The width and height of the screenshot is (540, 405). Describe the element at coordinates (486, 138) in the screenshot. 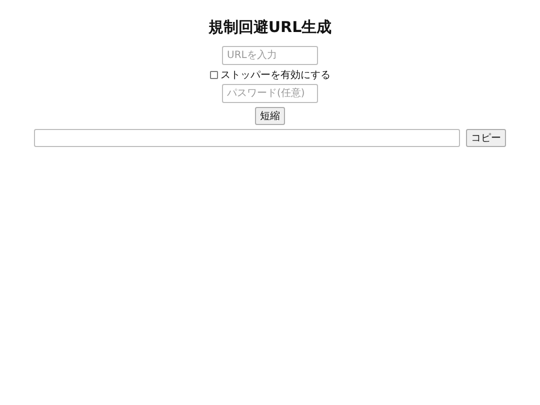

I see `copy-button: コピー` at that location.